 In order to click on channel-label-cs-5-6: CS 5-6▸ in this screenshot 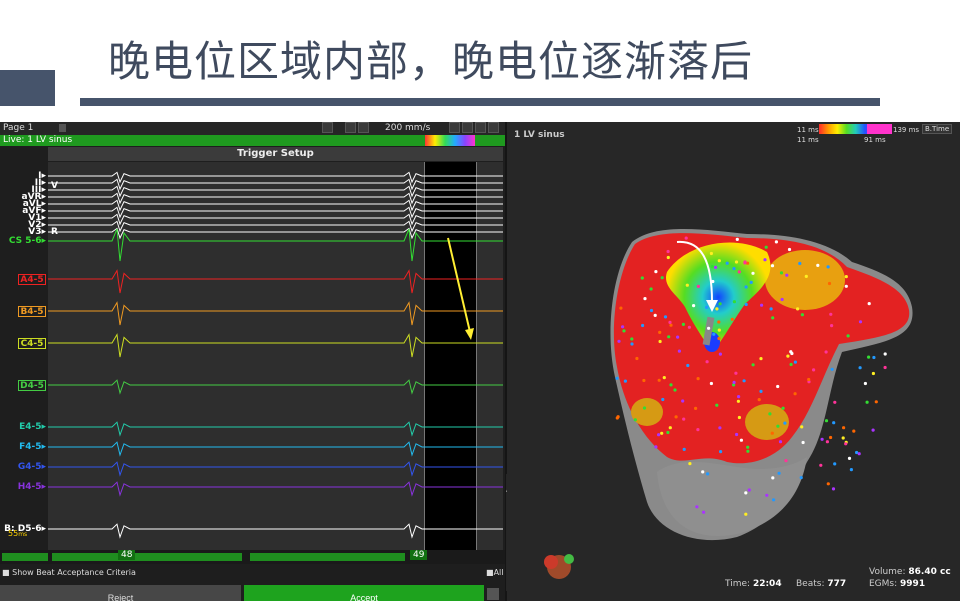, I will do `click(23, 241)`.